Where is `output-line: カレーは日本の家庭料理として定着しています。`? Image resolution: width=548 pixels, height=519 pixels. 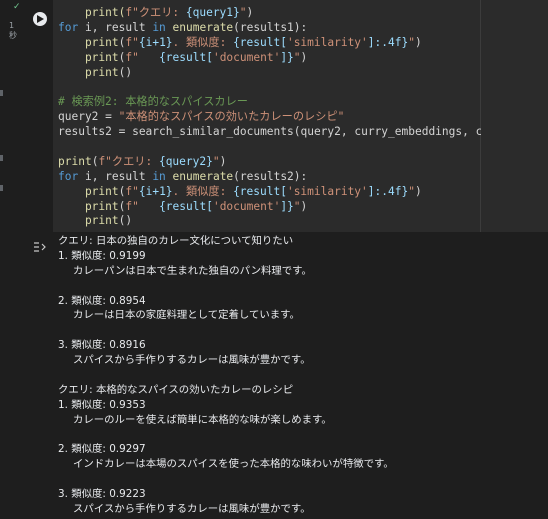
output-line: カレーは日本の家庭料理として定着しています。 is located at coordinates (186, 315).